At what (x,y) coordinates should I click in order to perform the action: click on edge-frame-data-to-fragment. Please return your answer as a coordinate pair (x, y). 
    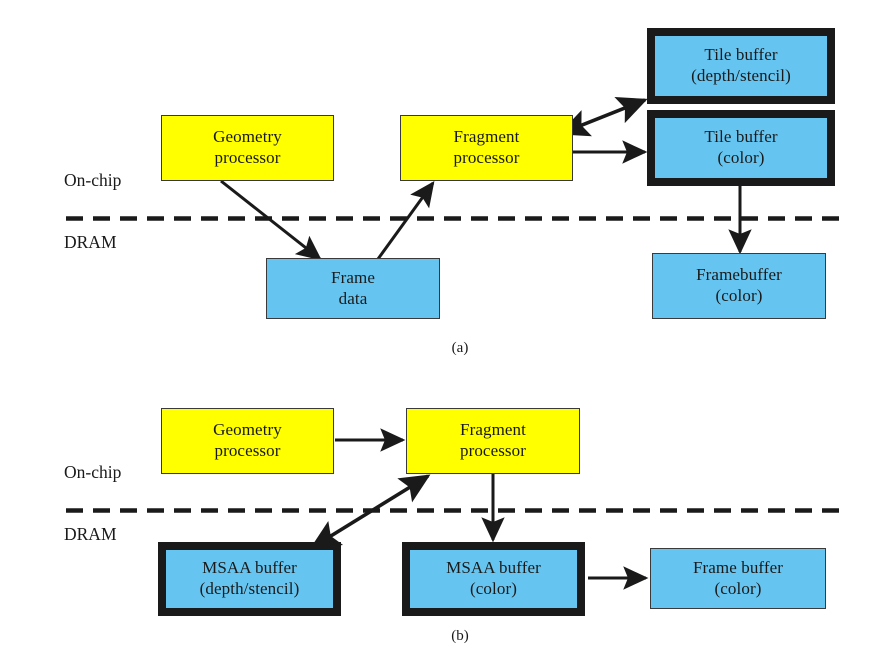
    Looking at the image, I should click on (405, 220).